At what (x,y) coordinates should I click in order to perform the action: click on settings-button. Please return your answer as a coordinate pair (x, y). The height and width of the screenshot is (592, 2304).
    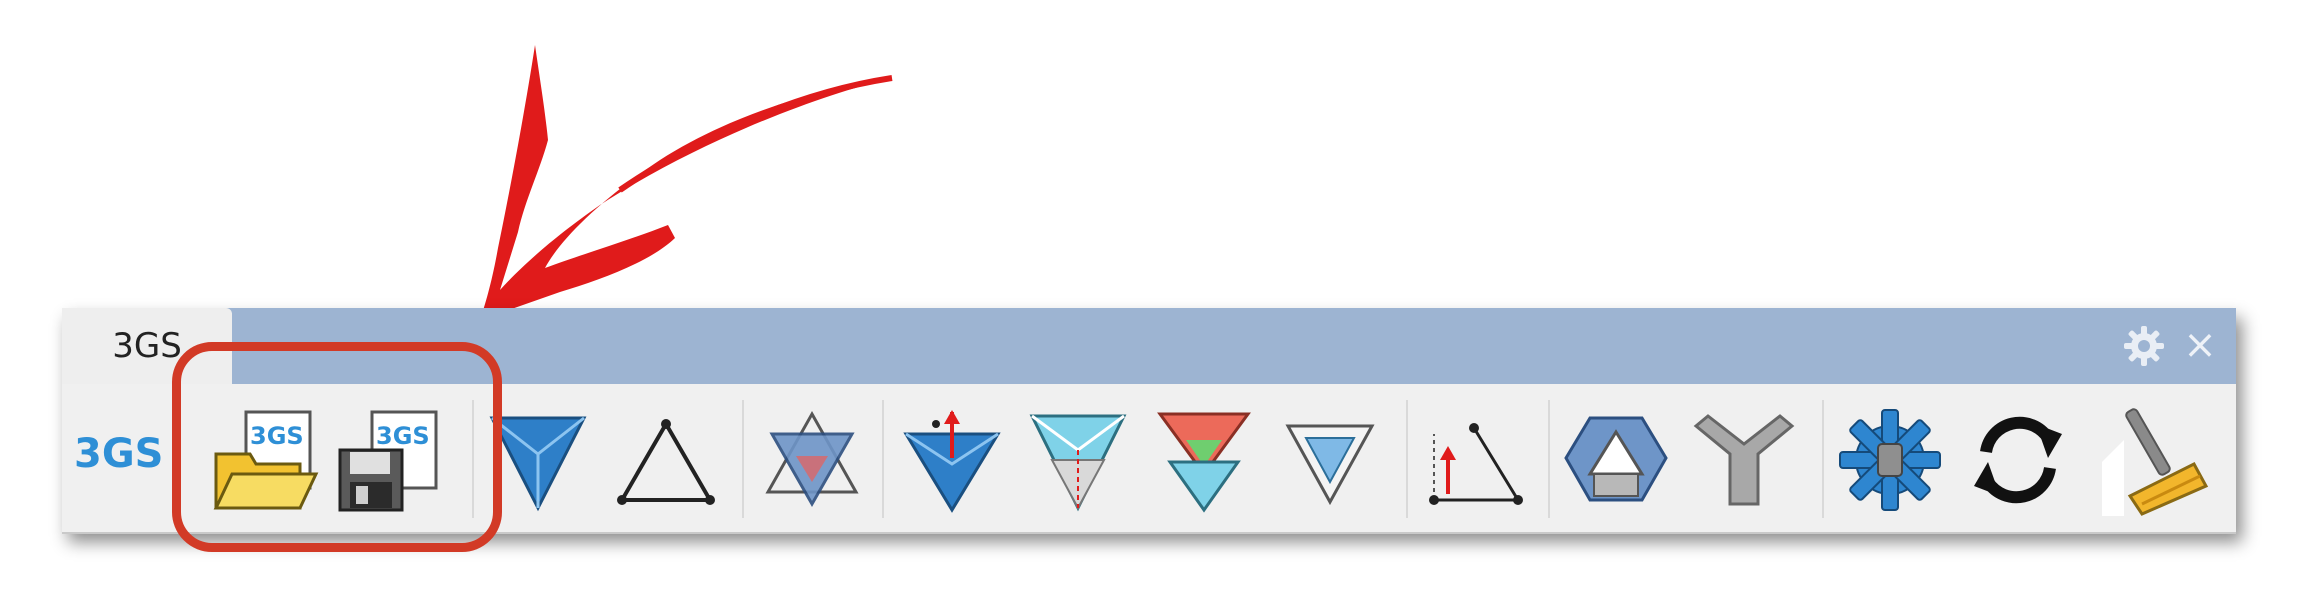
    Looking at the image, I should click on (1890, 460).